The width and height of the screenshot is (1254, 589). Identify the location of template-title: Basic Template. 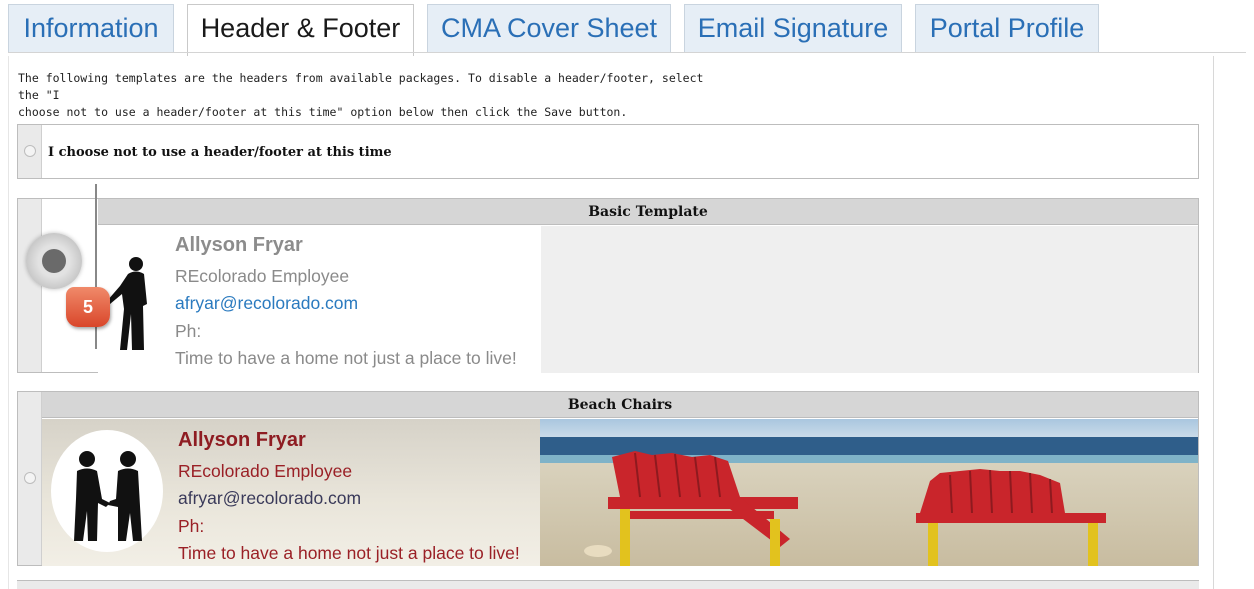
(648, 212).